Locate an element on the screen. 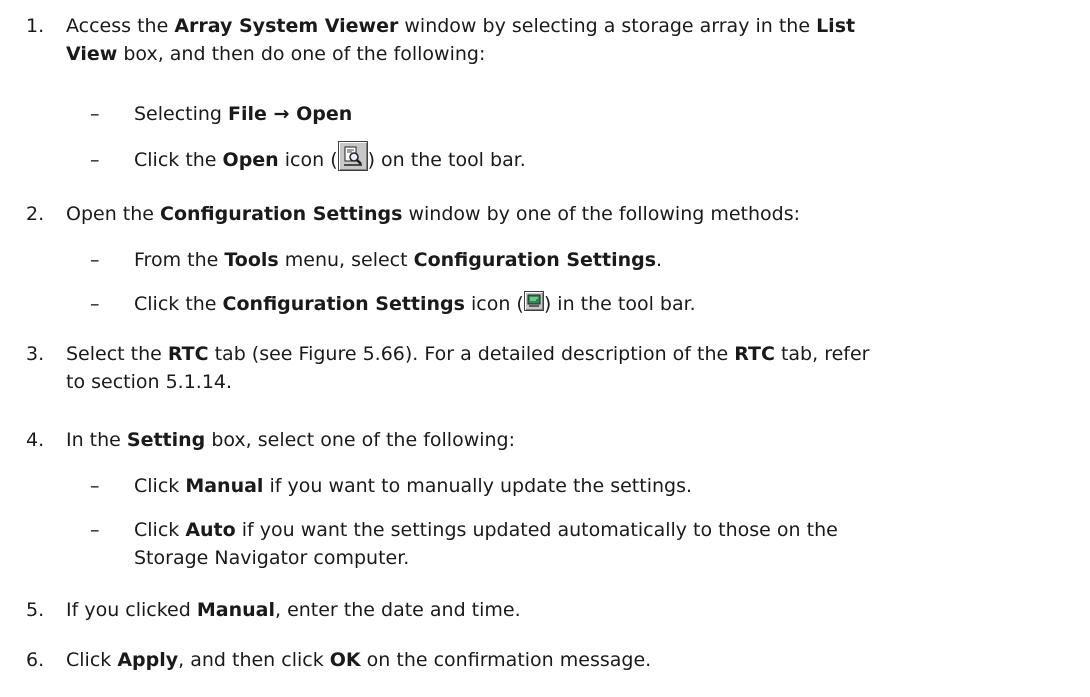  bold-term: Setting is located at coordinates (166, 440).